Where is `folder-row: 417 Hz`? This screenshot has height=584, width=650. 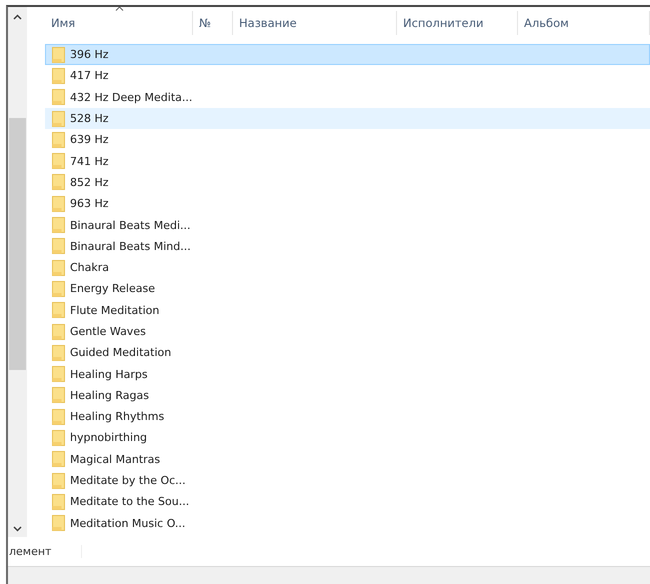
folder-row: 417 Hz is located at coordinates (347, 76).